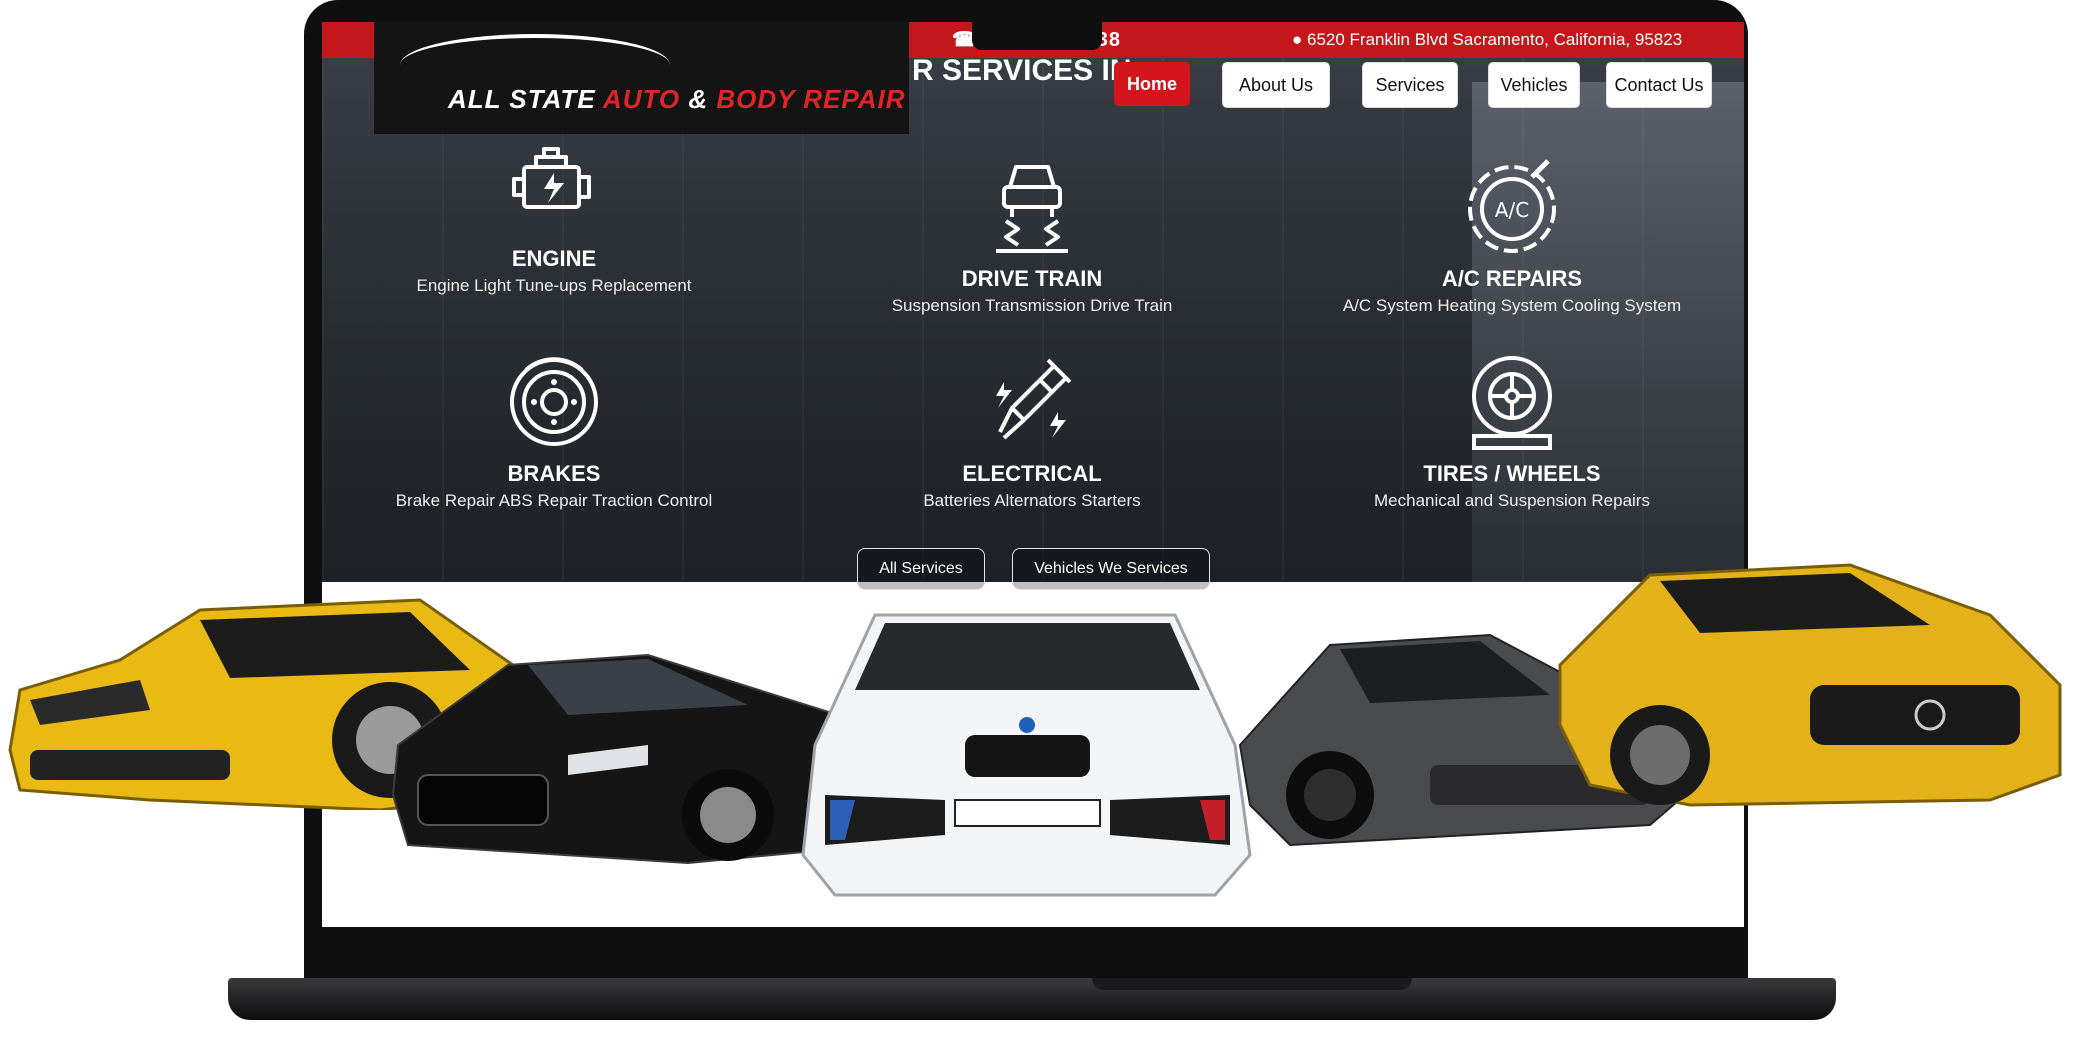  I want to click on service-description: Engine Light Tune-ups Replacement, so click(554, 285).